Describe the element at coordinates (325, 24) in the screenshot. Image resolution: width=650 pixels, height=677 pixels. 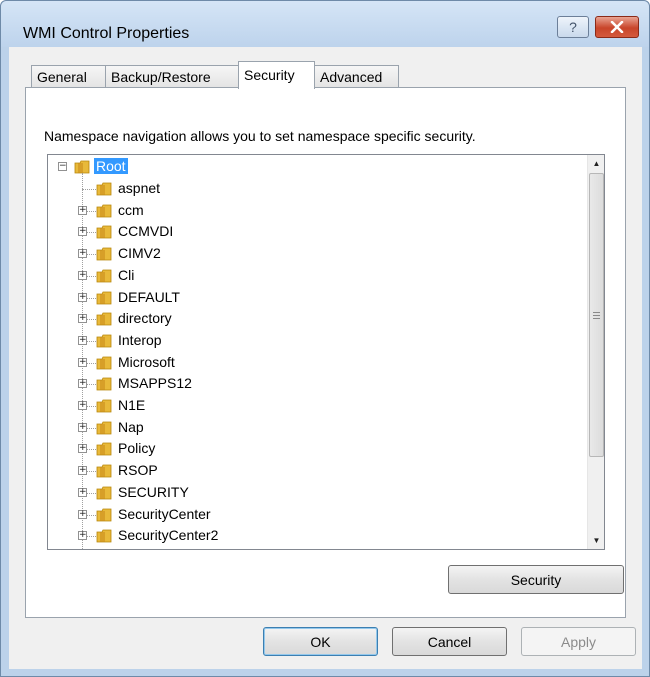
I see `title-bar: WMI Control Properties ?` at that location.